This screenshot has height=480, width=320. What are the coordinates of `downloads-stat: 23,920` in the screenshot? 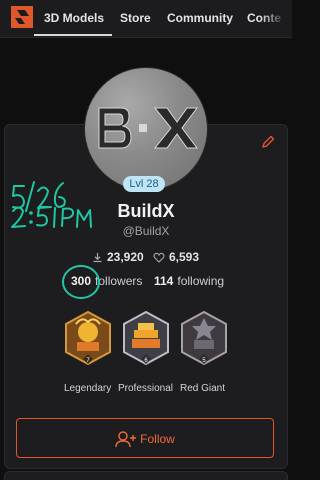 It's located at (118, 257).